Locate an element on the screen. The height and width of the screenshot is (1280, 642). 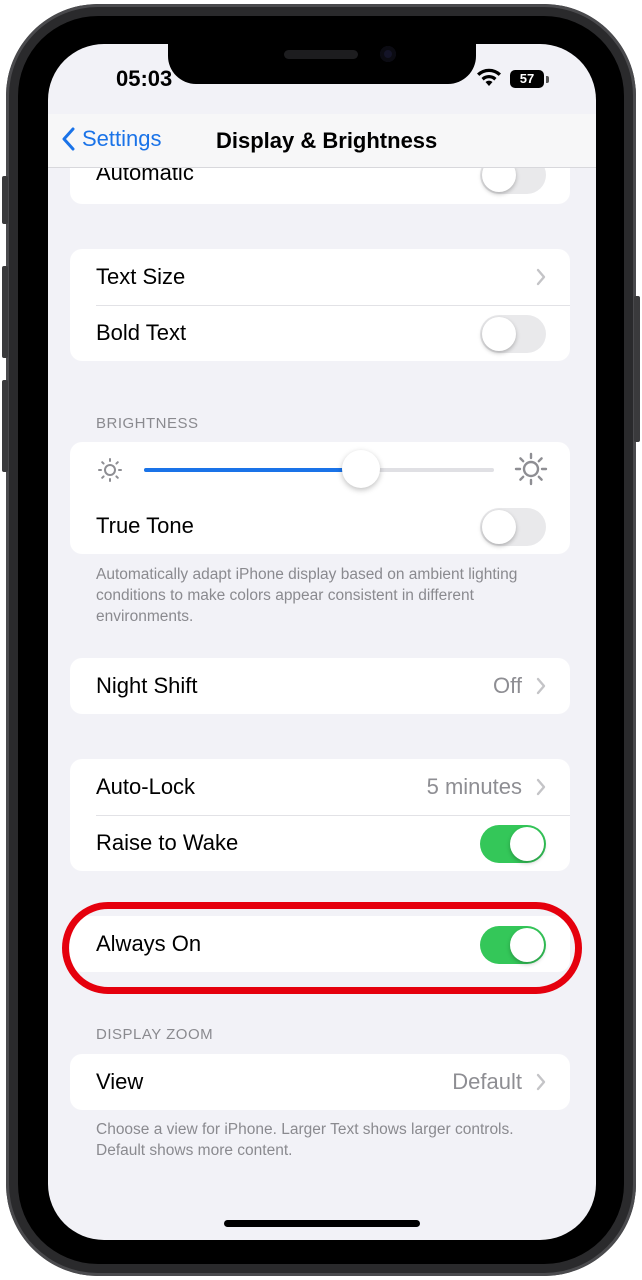
auto-lock-value: 5 minutes is located at coordinates (474, 786).